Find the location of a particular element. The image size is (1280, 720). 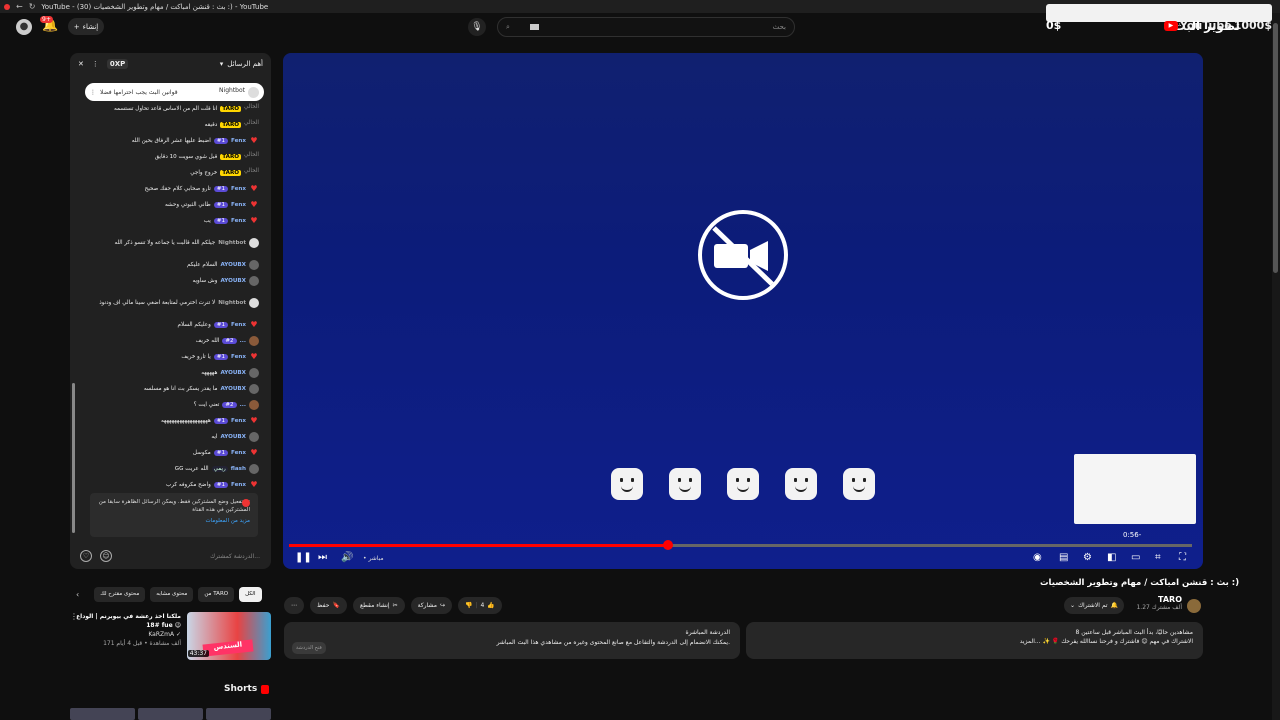

theater-mode-icon: ▭ is located at coordinates (1135, 557).